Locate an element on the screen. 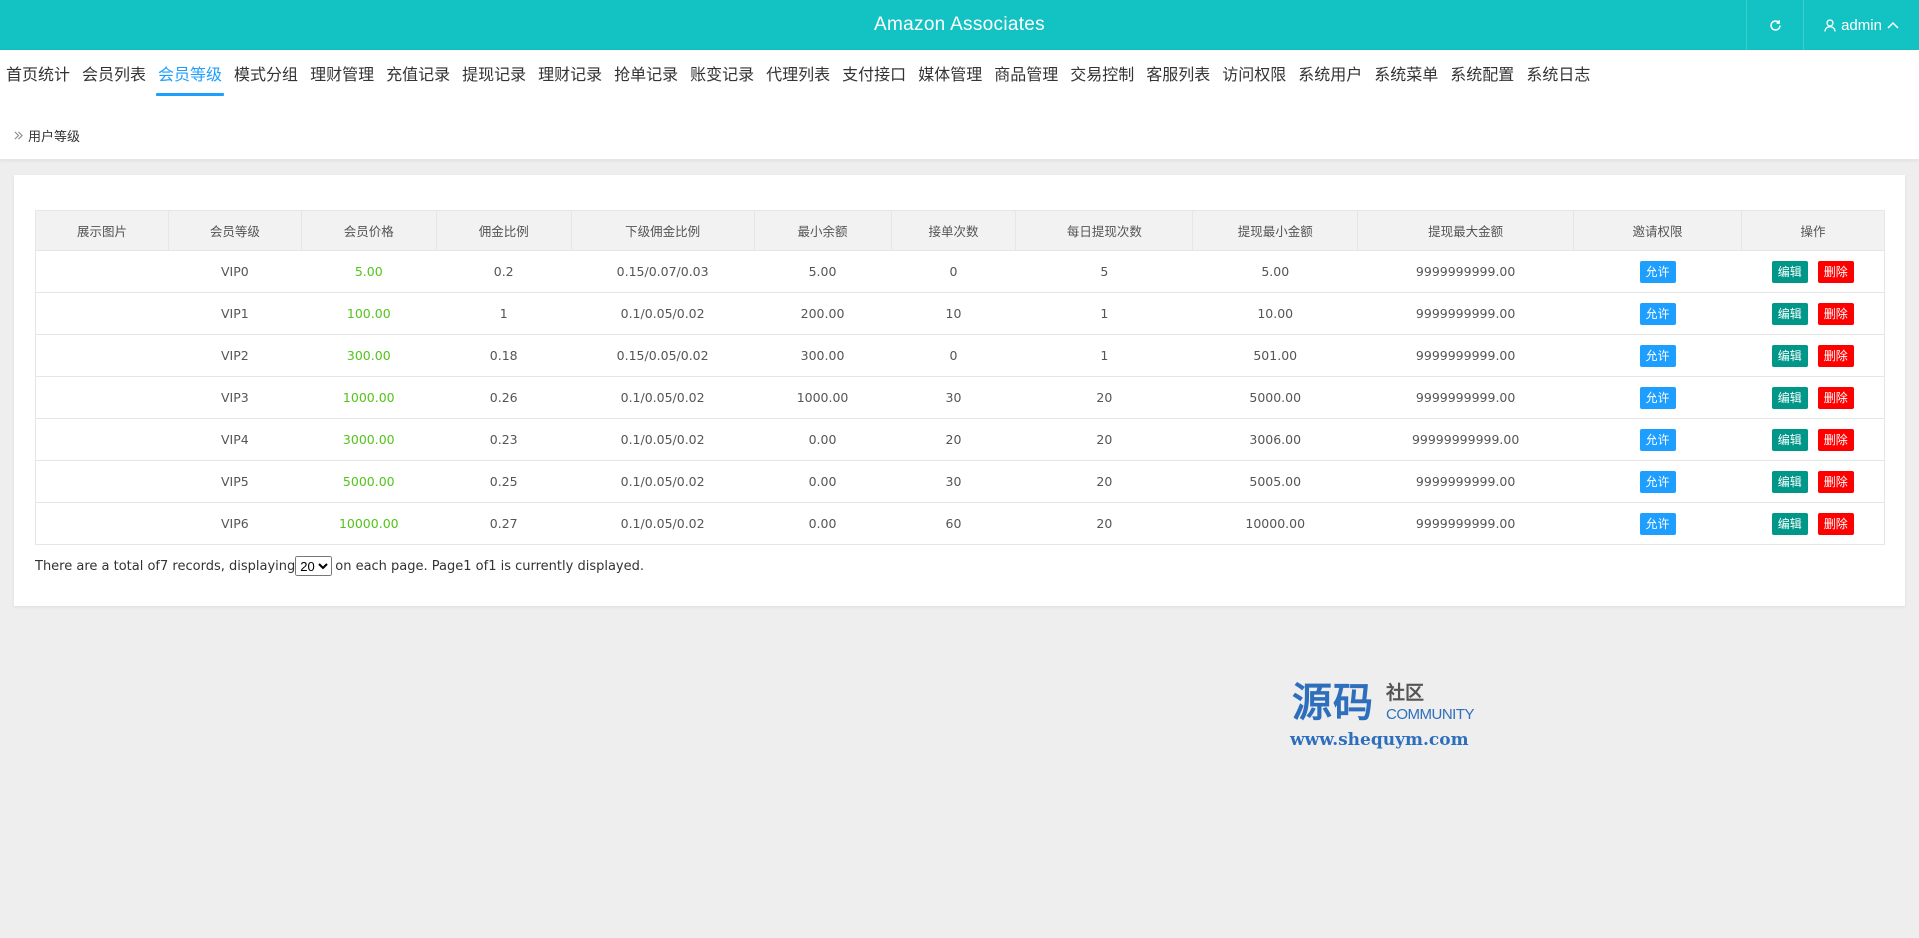 Image resolution: width=1919 pixels, height=938 pixels. nav-item: 提现记录 is located at coordinates (494, 73).